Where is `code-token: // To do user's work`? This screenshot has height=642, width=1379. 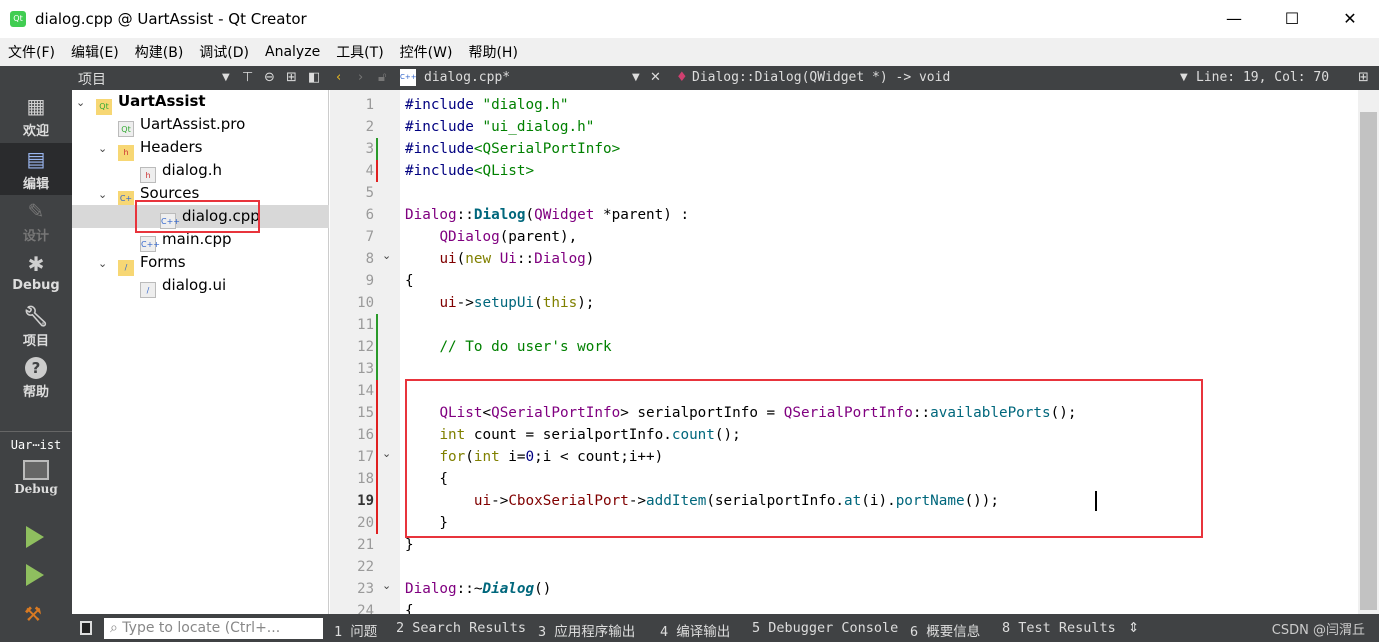 code-token: // To do user's work is located at coordinates (525, 347).